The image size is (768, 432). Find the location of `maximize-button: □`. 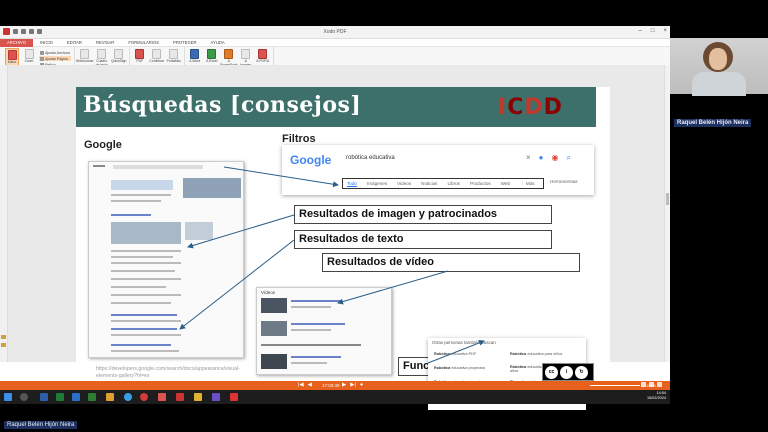

maximize-button: □ is located at coordinates (653, 31).